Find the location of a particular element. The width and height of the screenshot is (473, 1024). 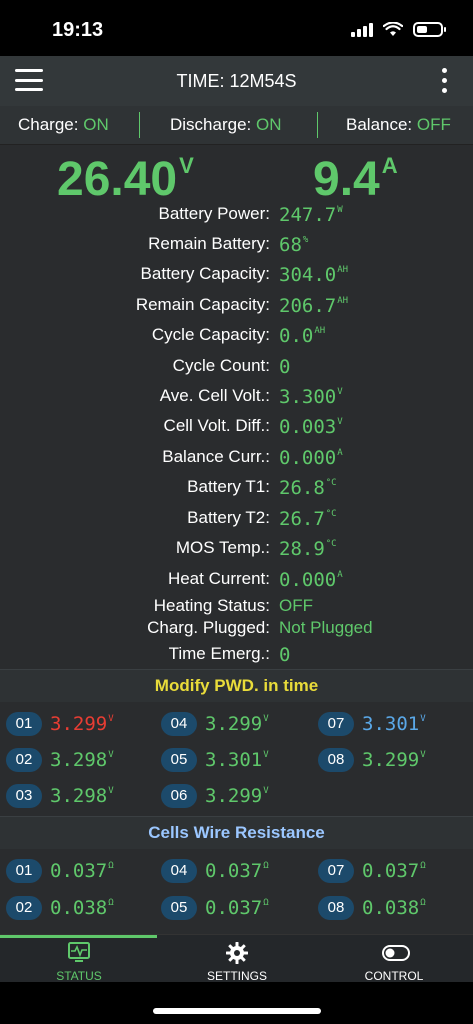

tab-status: STATUS is located at coordinates (79, 961).